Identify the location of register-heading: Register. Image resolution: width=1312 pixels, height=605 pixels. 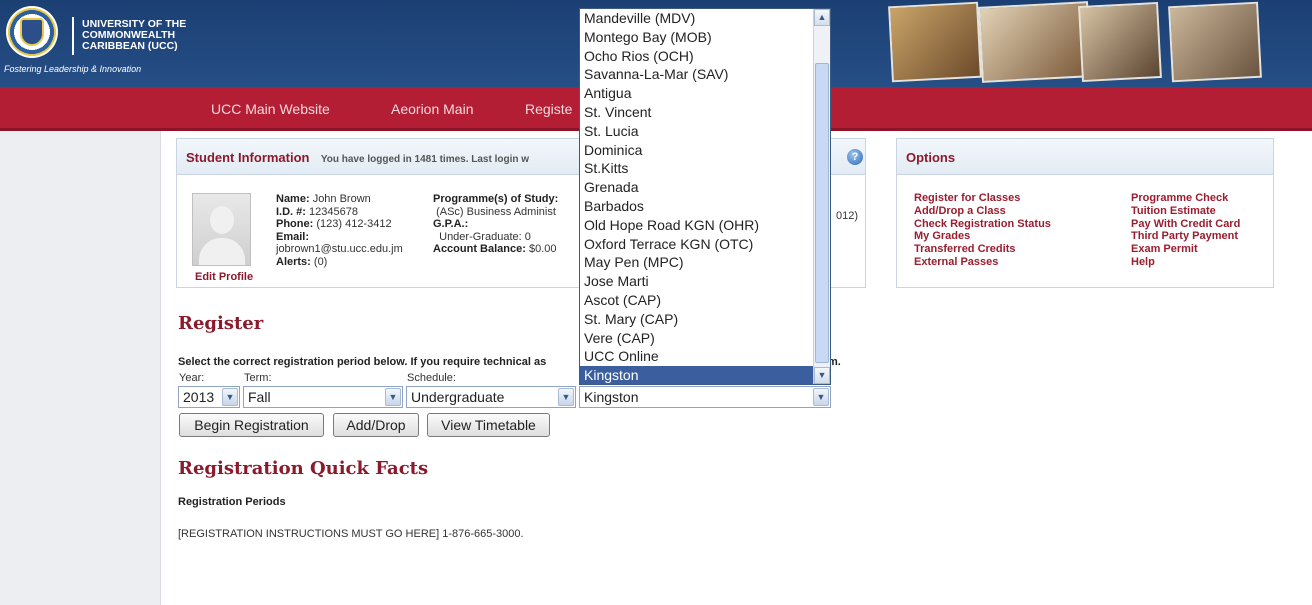
(221, 323).